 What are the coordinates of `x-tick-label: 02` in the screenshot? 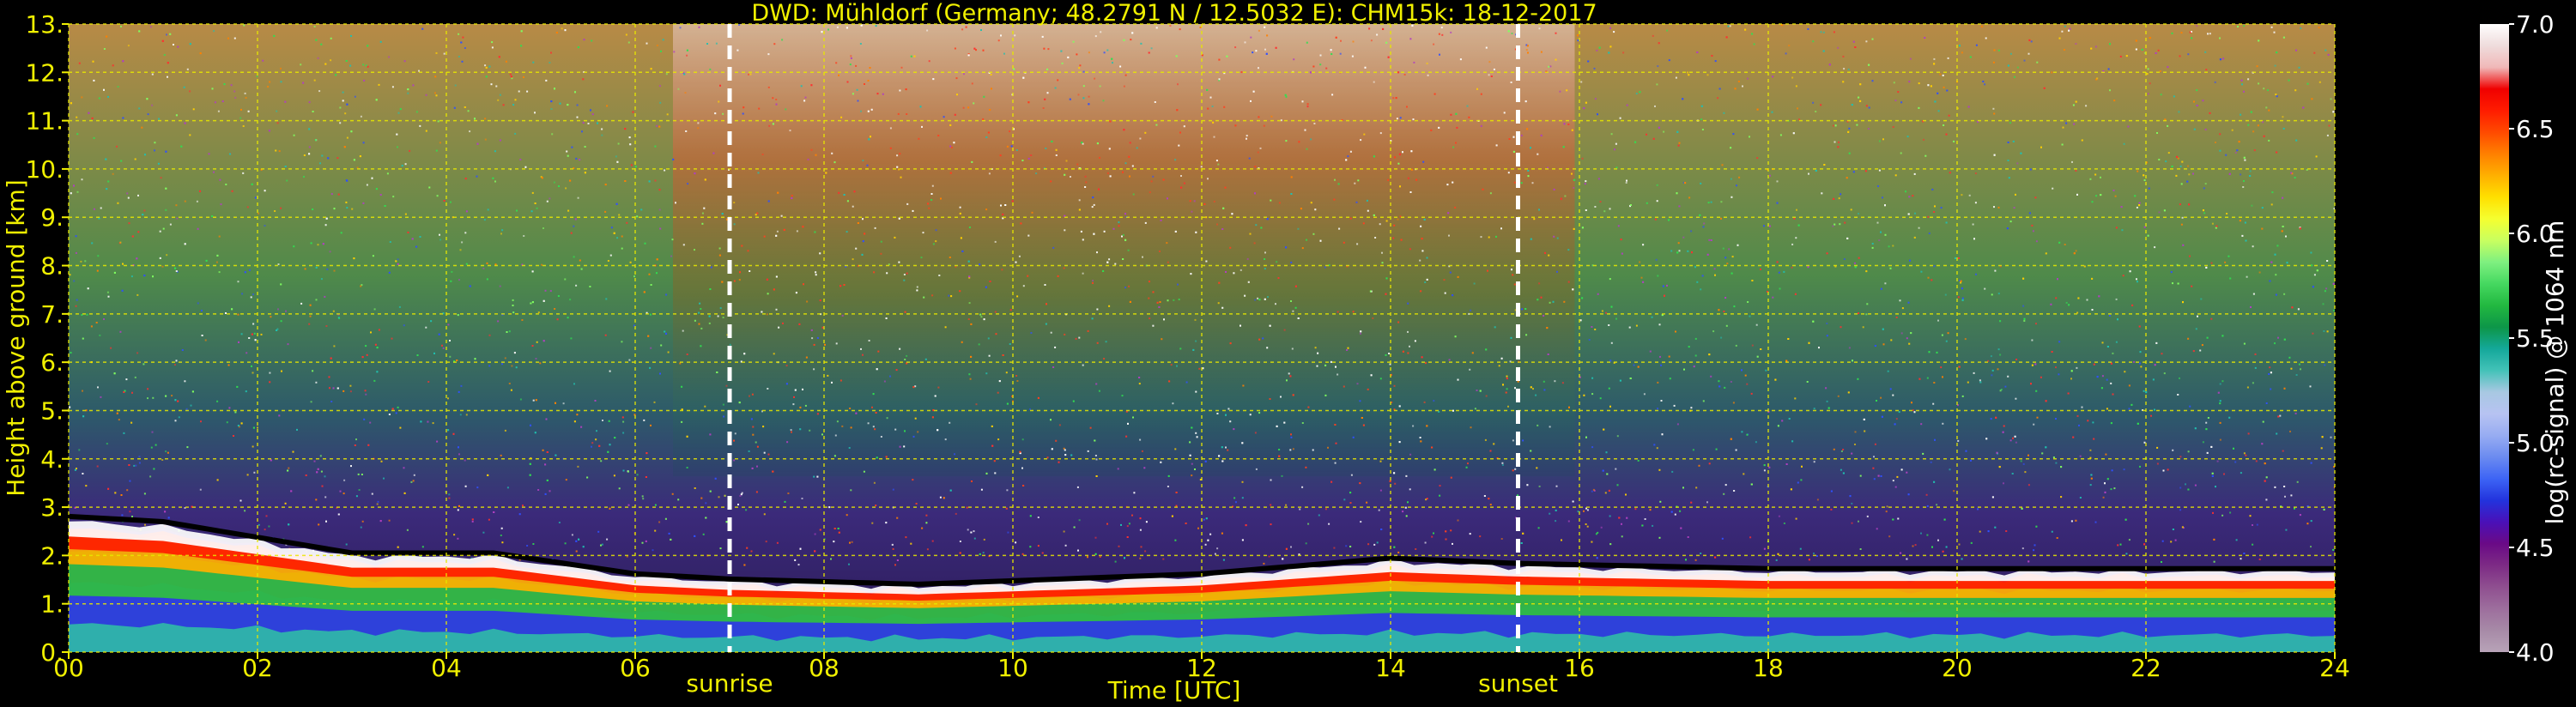 It's located at (257, 668).